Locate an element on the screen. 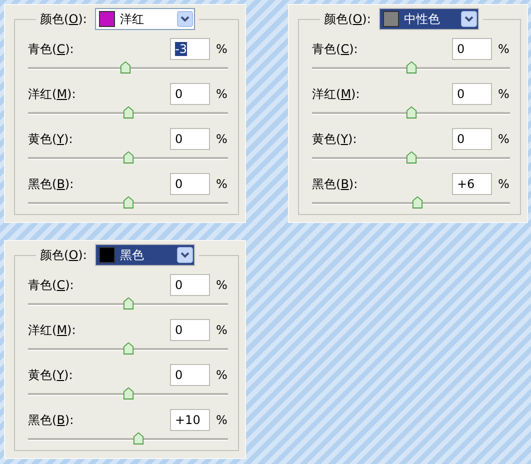 This screenshot has height=464, width=531. value-field: -3 is located at coordinates (190, 49).